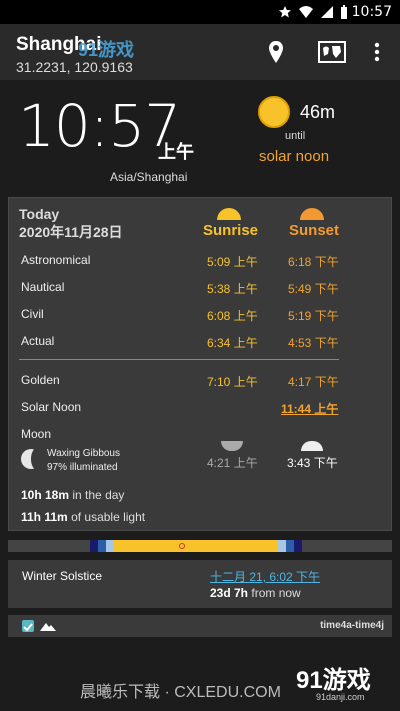 This screenshot has height=711, width=400. Describe the element at coordinates (108, 517) in the screenshot. I see `usable-light-text: of usable light` at that location.